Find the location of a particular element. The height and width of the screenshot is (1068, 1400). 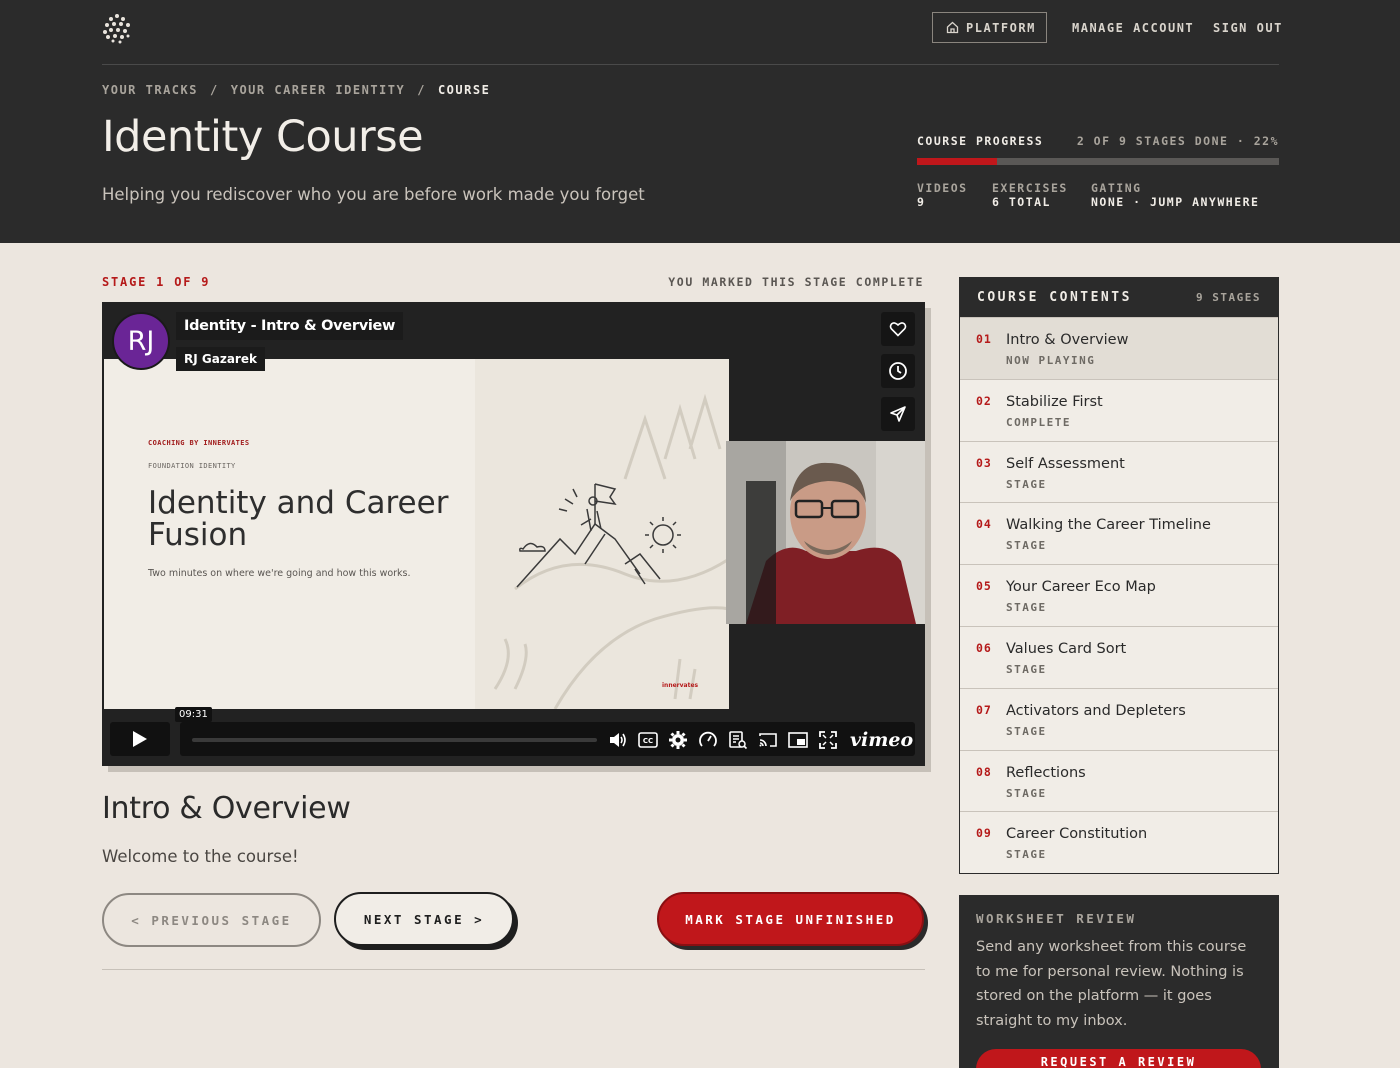

stage-number: 07 is located at coordinates (984, 709).